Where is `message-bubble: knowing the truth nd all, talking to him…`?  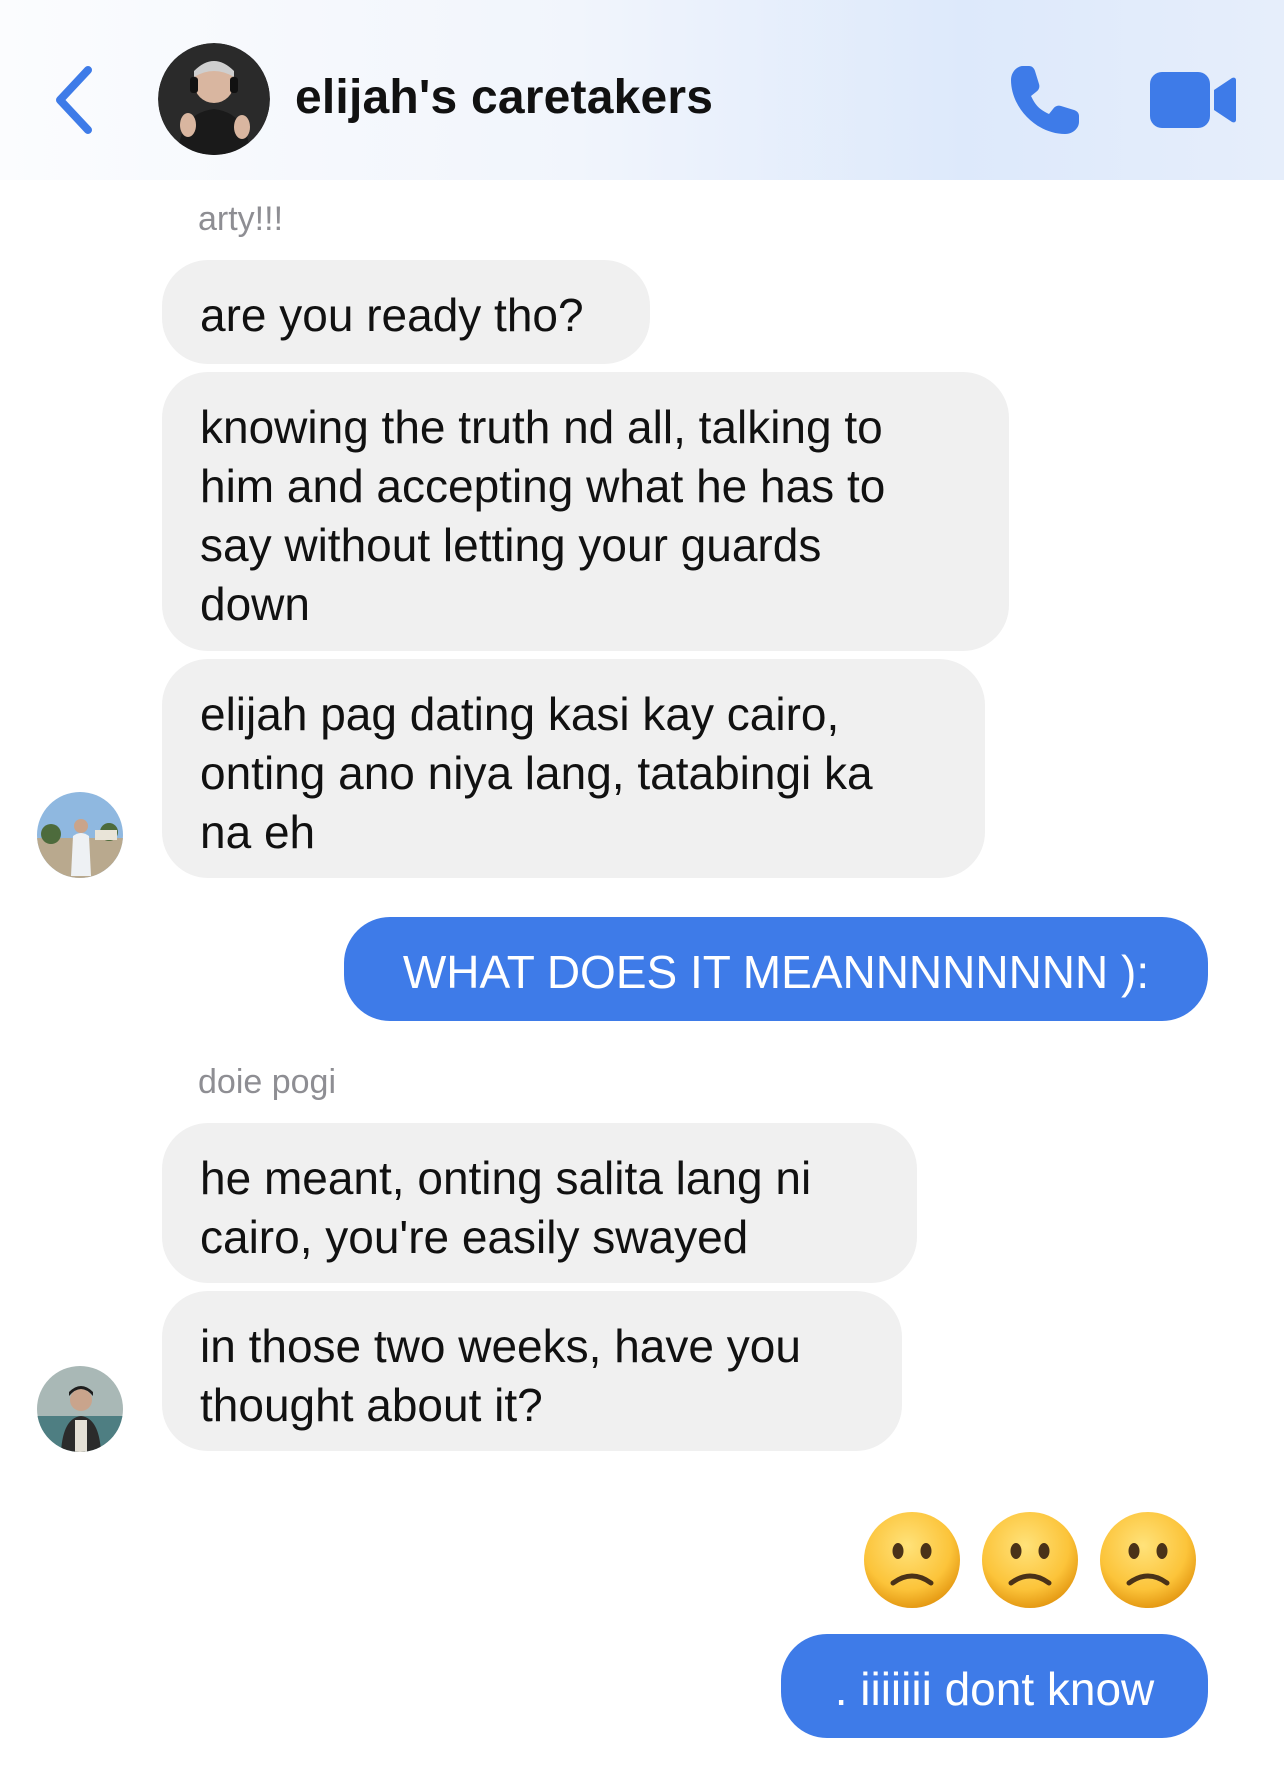 message-bubble: knowing the truth nd all, talking to him… is located at coordinates (585, 511).